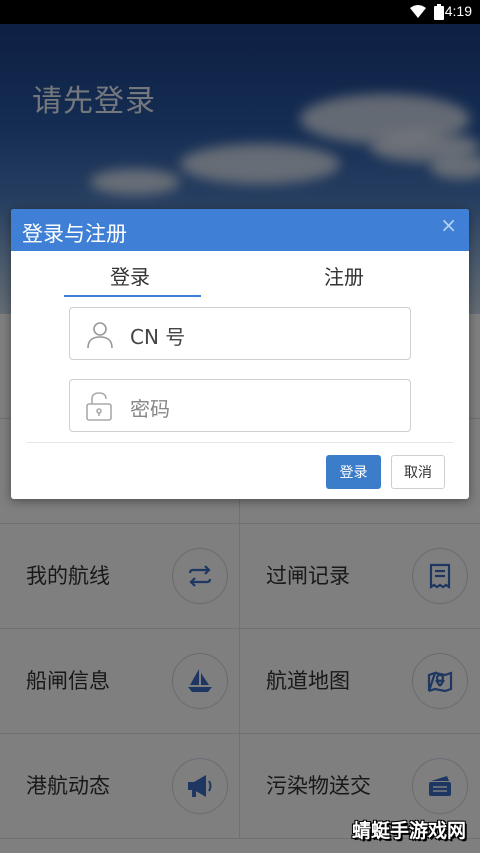 The height and width of the screenshot is (853, 480). I want to click on dialog-title: 登录与注册, so click(74, 234).